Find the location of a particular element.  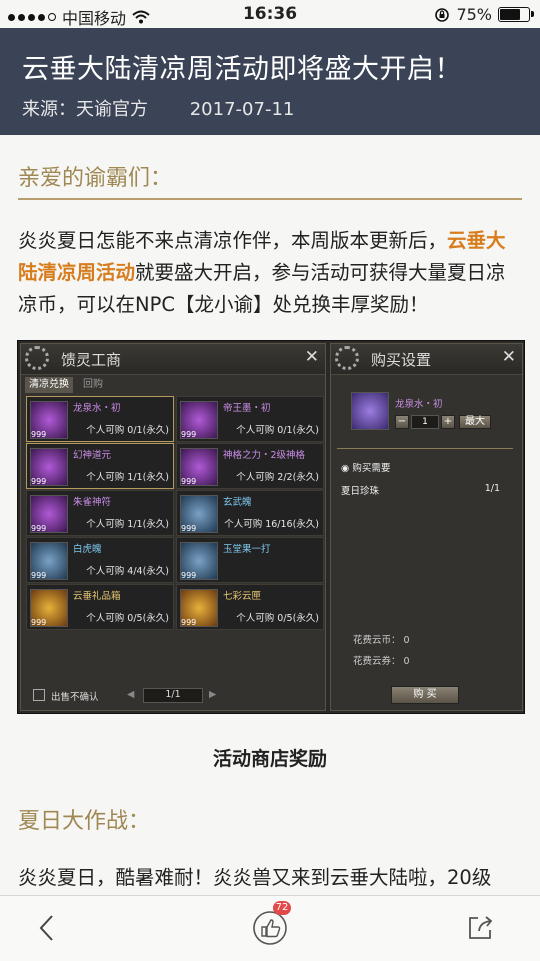

shop-item: 999 玄武魄个人可购 16/16(永久) is located at coordinates (250, 513).